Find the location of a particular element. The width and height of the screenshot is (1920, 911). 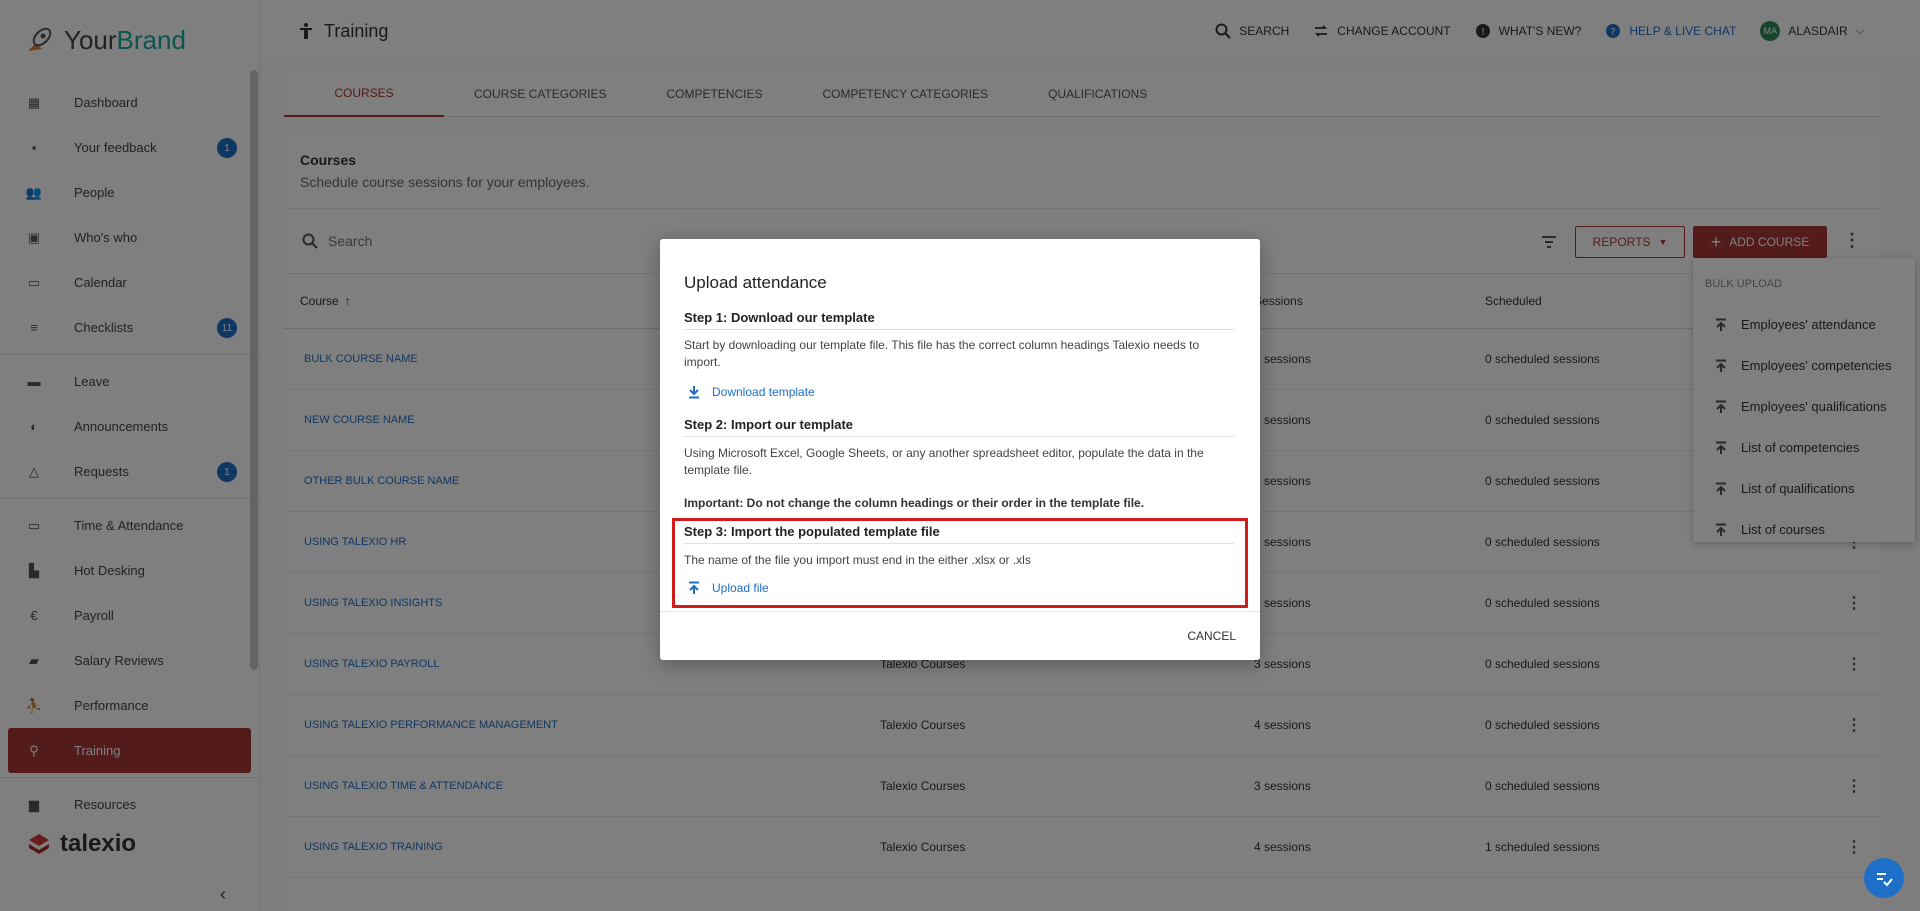

step2-heading: Step 2: Import our template is located at coordinates (959, 427).